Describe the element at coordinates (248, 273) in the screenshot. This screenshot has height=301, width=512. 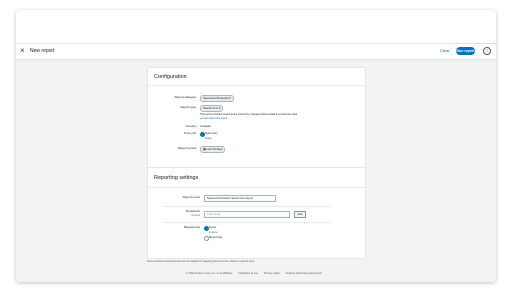
I see `conditions-link: Conditions of use` at that location.